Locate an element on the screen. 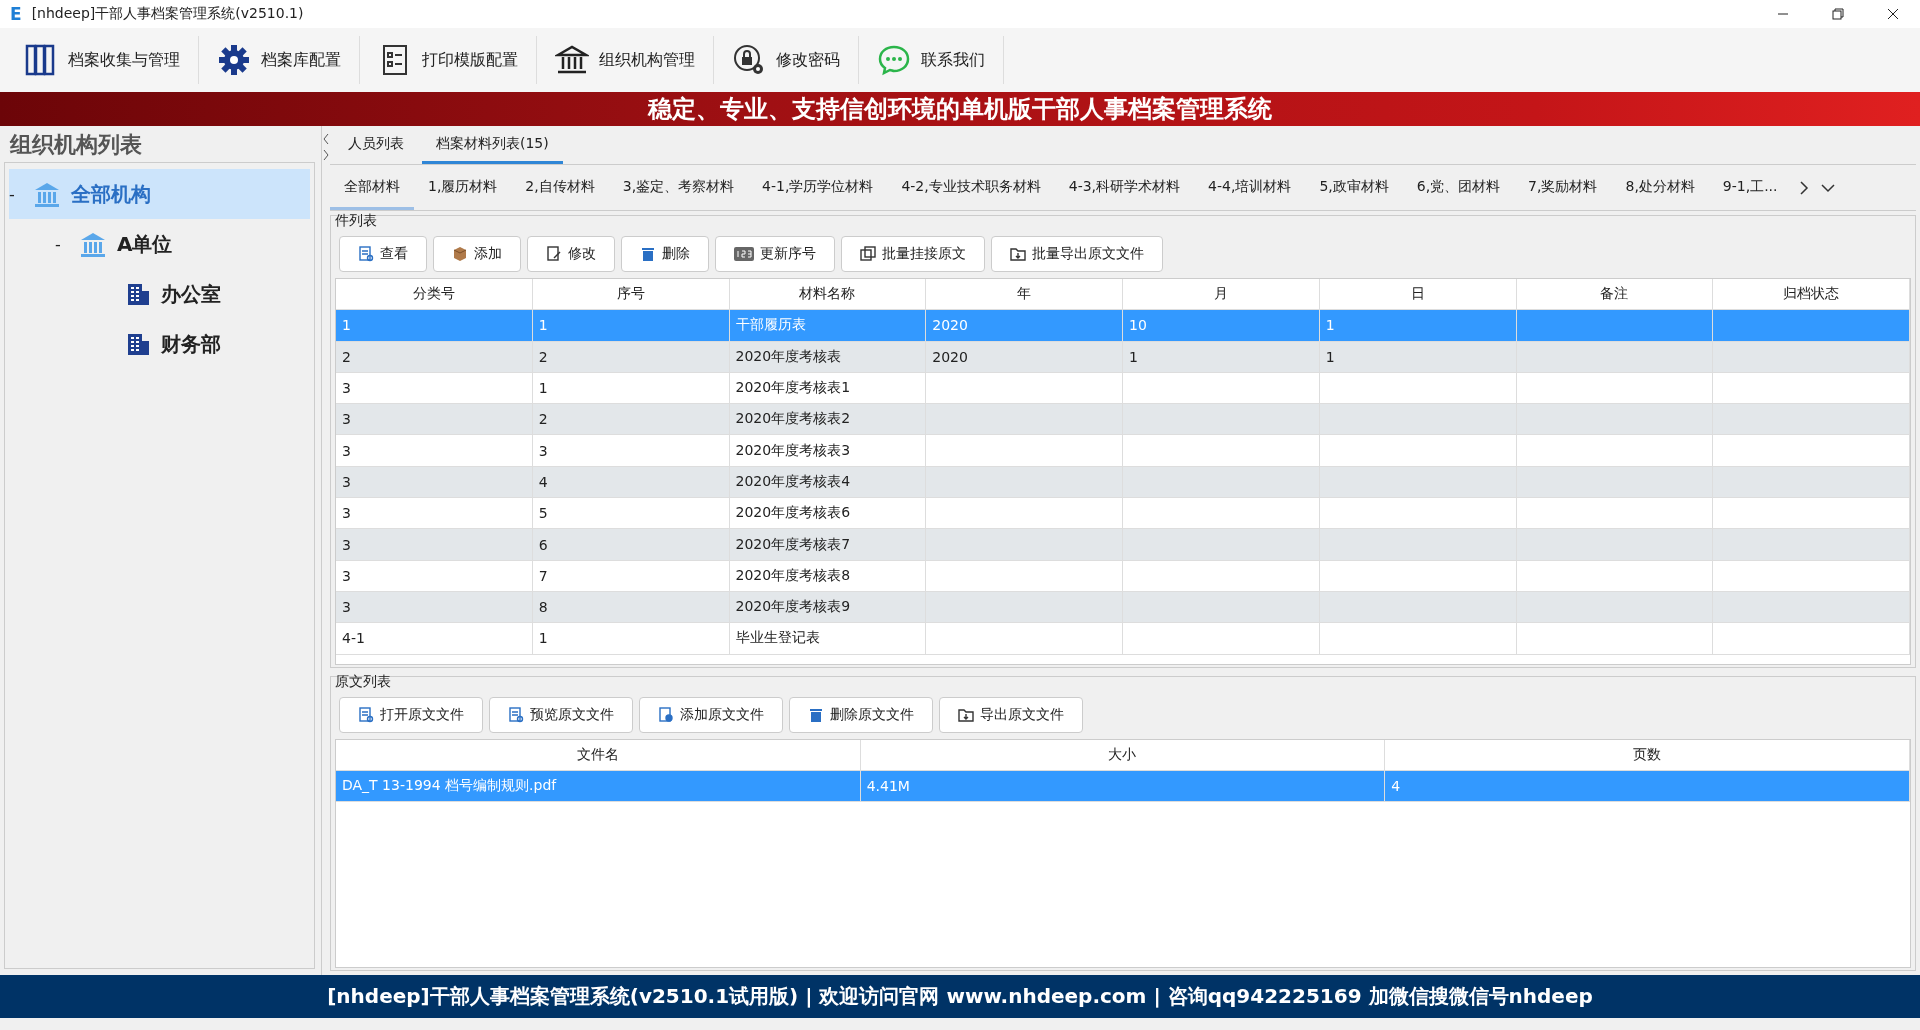  close-icon is located at coordinates (1892, 14).